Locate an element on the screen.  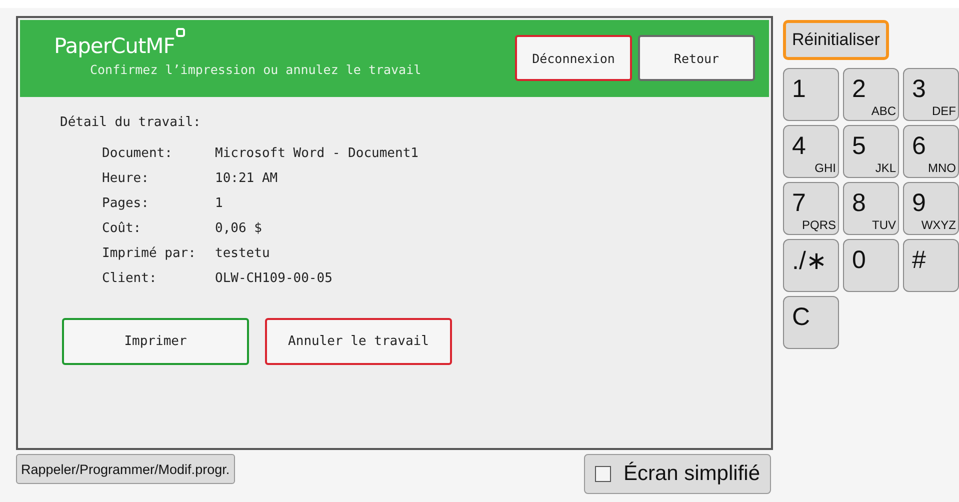
keypad-key: C is located at coordinates (811, 322).